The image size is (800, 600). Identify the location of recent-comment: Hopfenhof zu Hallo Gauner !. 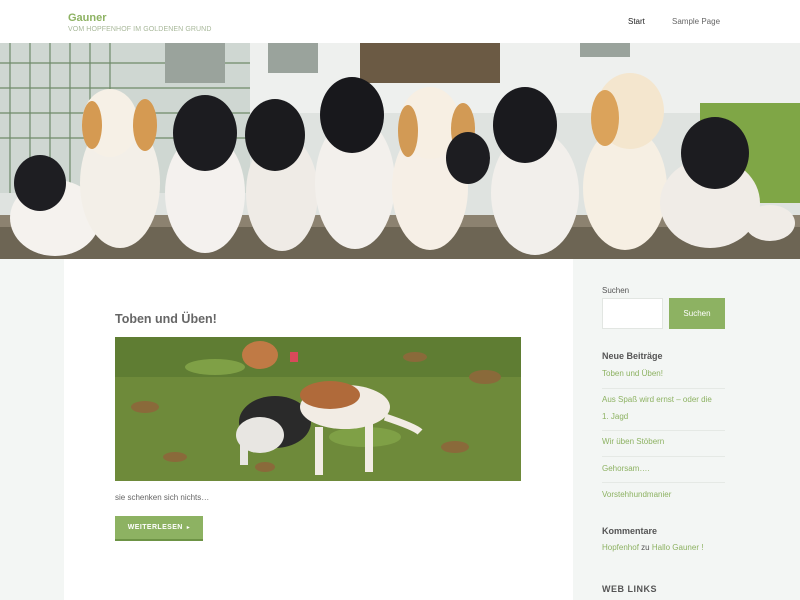
(652, 547).